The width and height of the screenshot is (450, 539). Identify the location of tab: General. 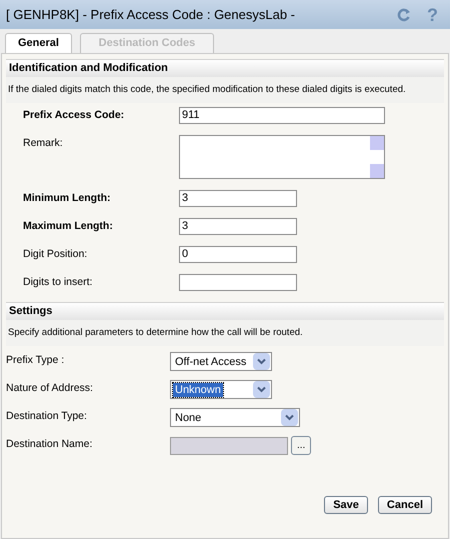
(38, 43).